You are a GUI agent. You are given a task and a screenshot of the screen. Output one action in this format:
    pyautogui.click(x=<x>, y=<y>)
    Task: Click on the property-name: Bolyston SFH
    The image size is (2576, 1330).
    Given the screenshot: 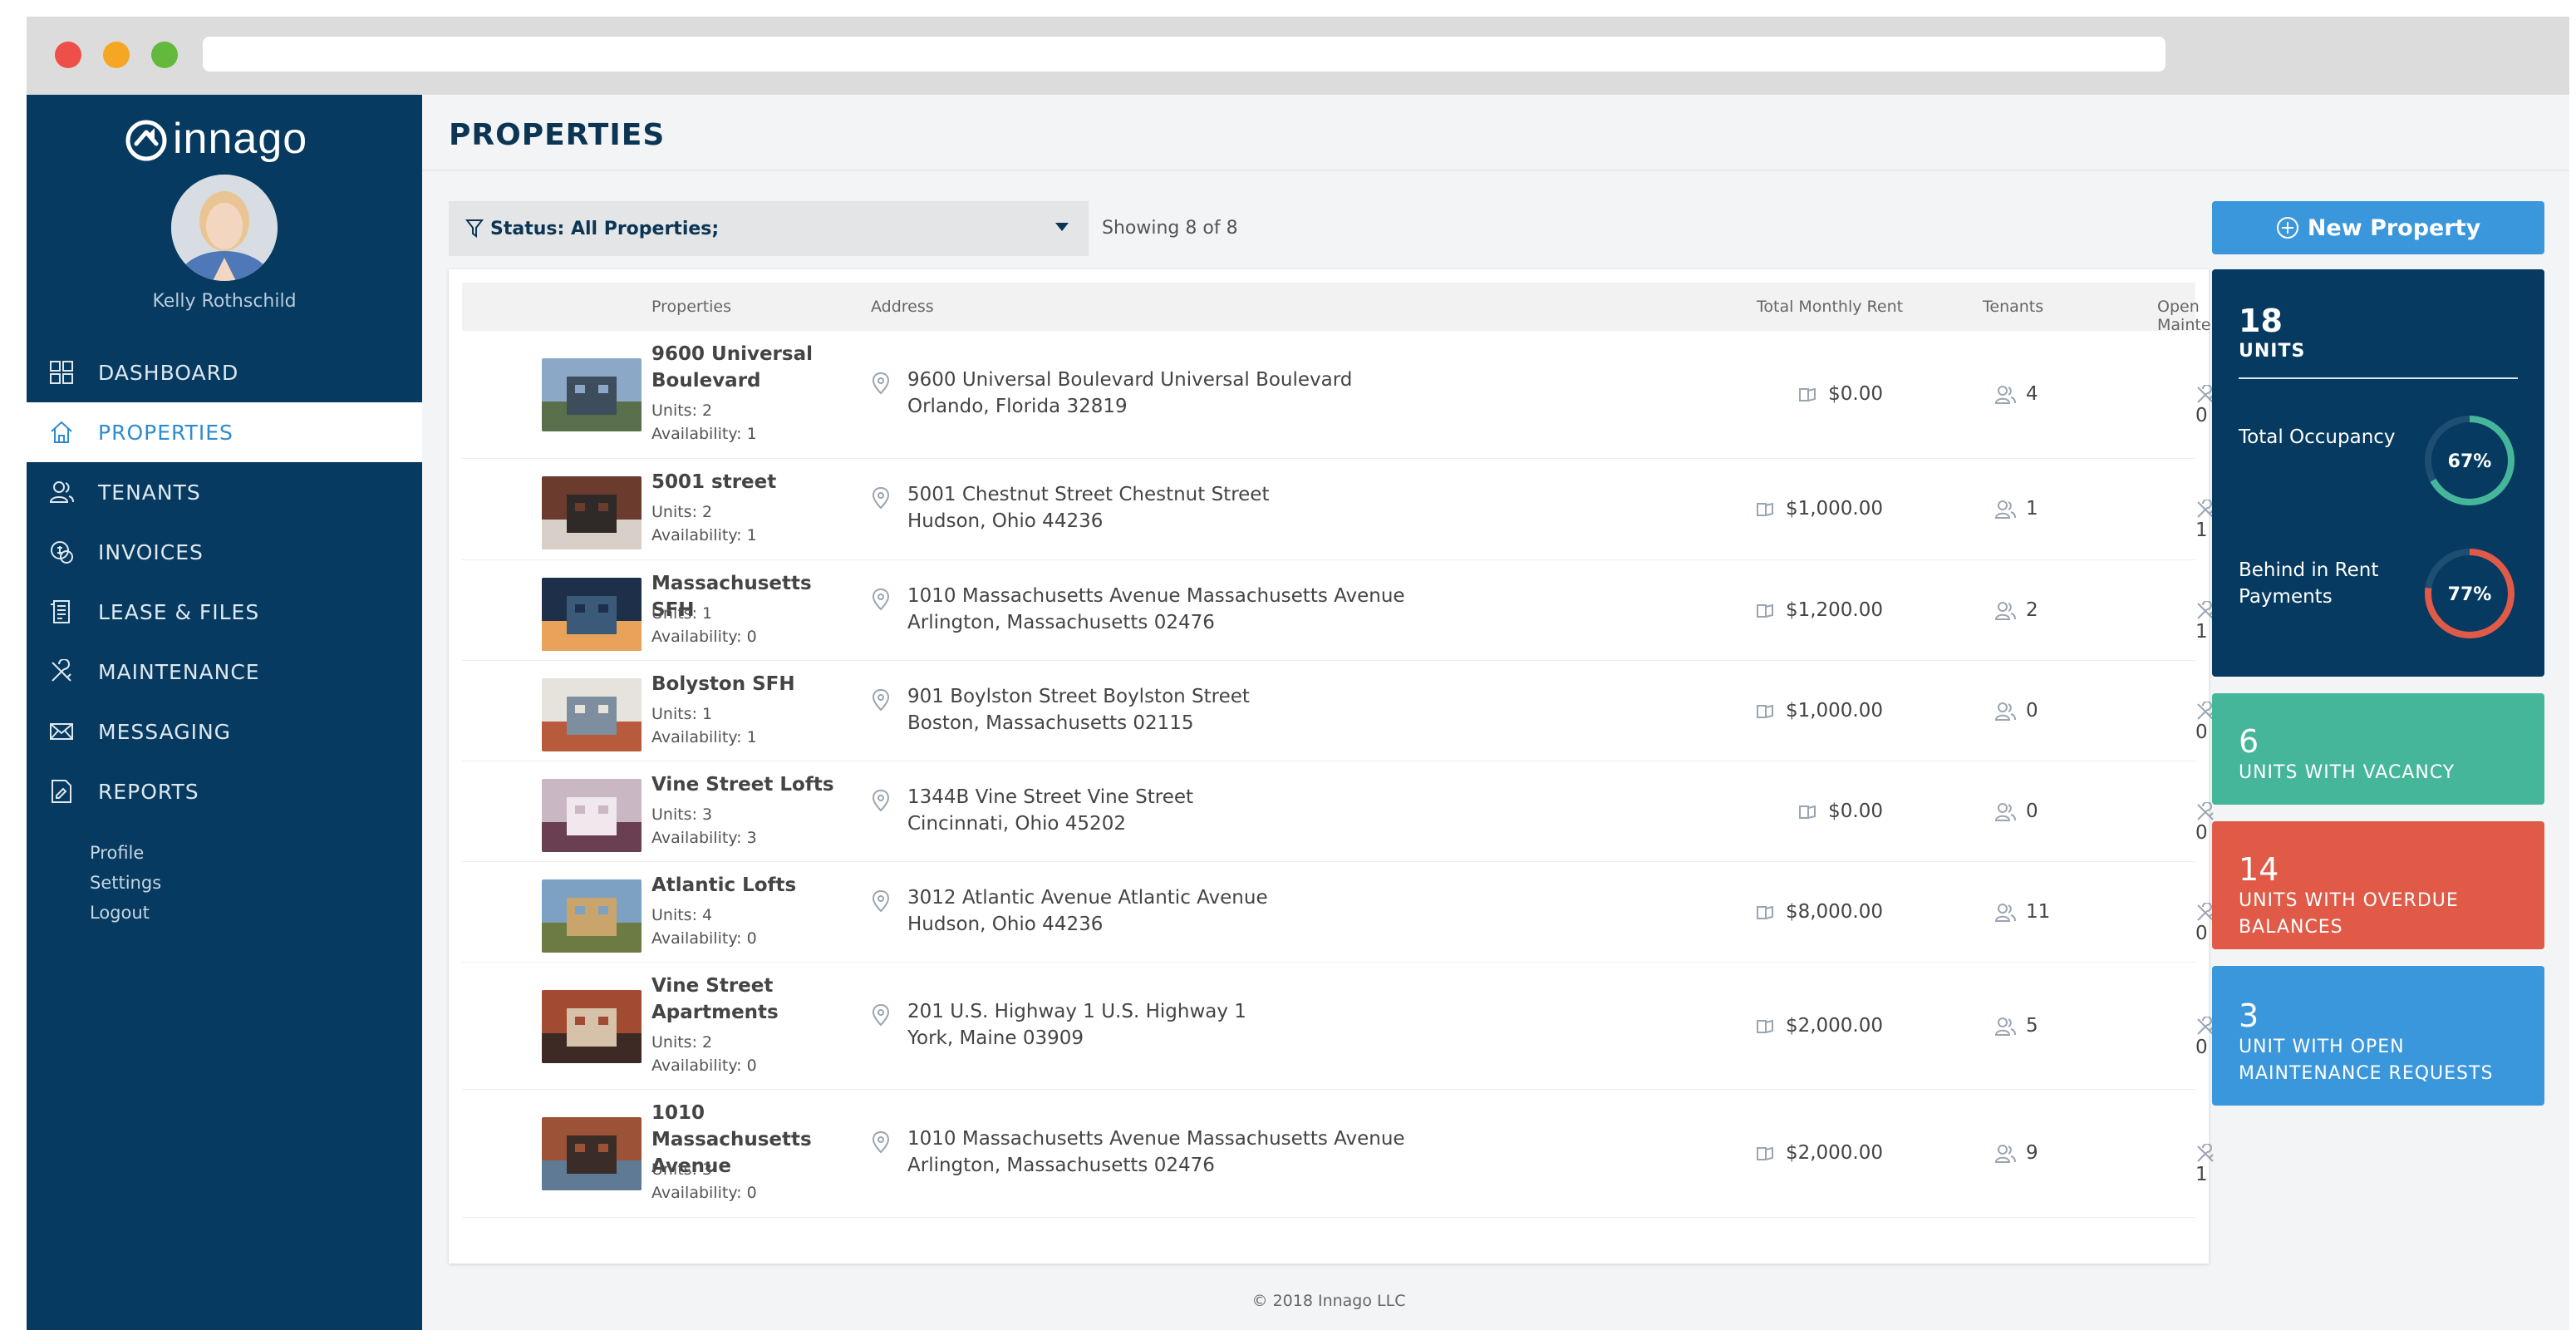 What is the action you would take?
    pyautogui.click(x=755, y=684)
    